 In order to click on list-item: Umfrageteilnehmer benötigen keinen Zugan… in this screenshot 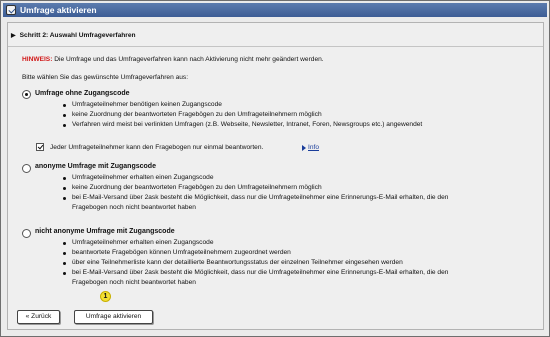, I will do `click(242, 105)`.